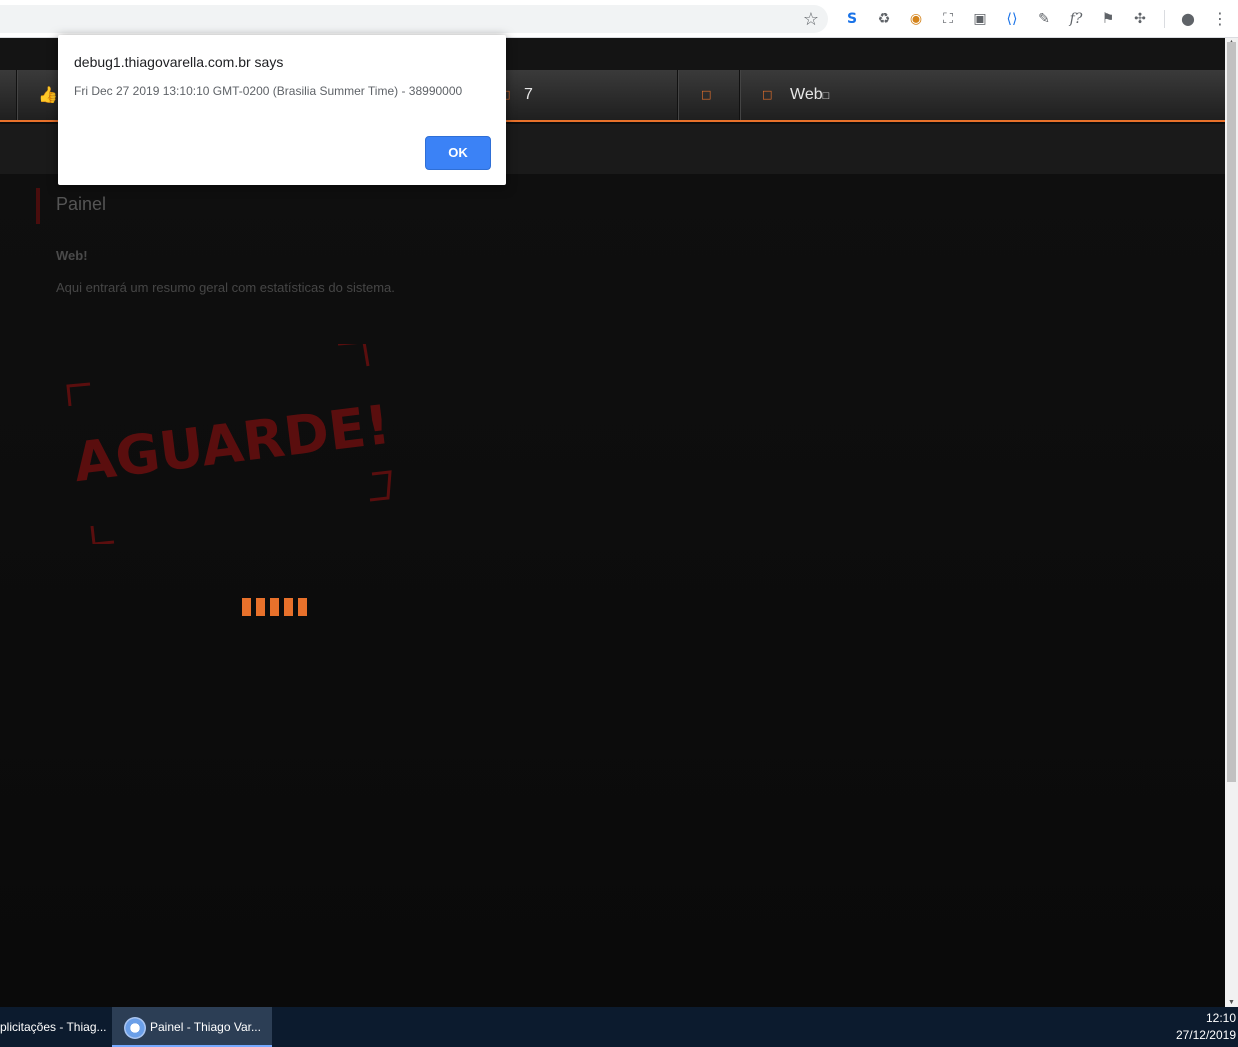  What do you see at coordinates (826, 96) in the screenshot?
I see `caret-box-icon: □` at bounding box center [826, 96].